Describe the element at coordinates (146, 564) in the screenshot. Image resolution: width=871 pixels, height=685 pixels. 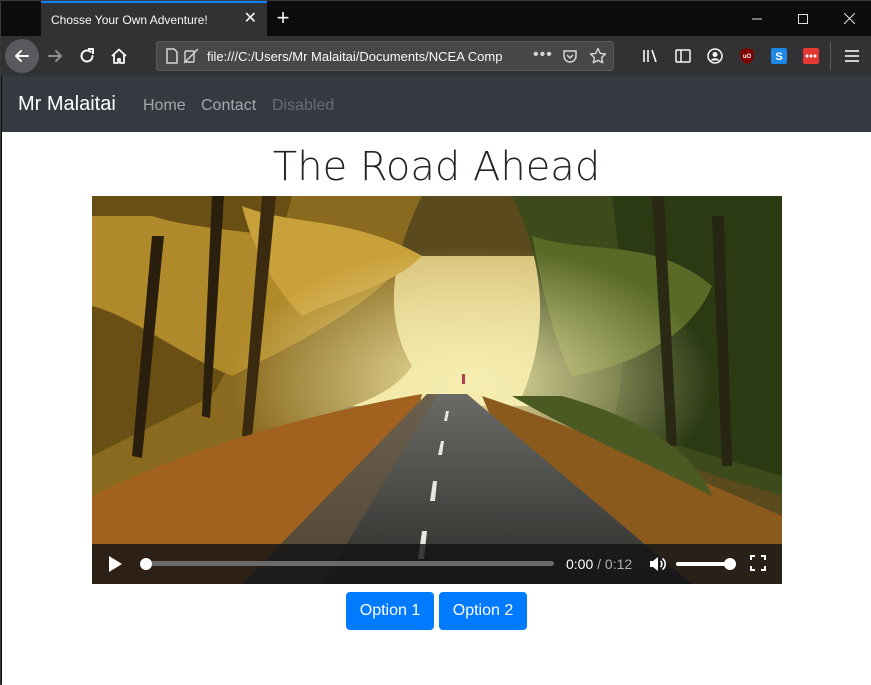
I see `progress-scrubber` at that location.